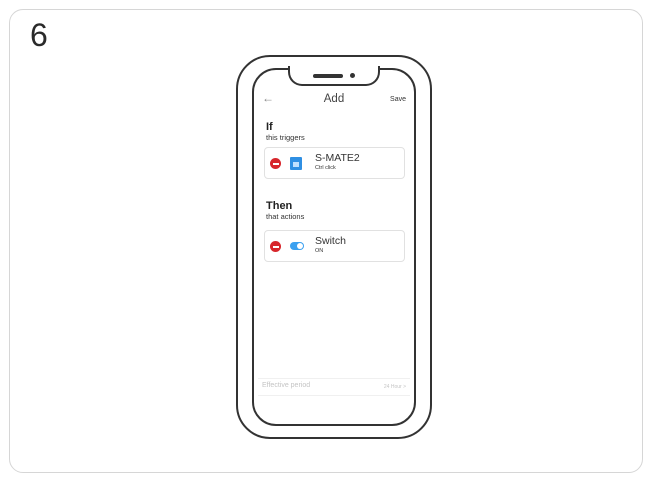 This screenshot has height=483, width=652. Describe the element at coordinates (297, 246) in the screenshot. I see `toggle-switch-icon` at that location.